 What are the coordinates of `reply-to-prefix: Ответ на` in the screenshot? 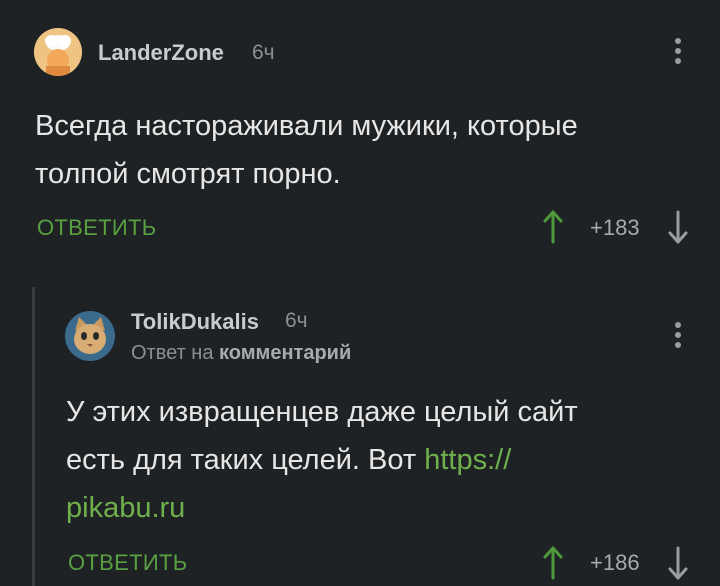 It's located at (172, 353).